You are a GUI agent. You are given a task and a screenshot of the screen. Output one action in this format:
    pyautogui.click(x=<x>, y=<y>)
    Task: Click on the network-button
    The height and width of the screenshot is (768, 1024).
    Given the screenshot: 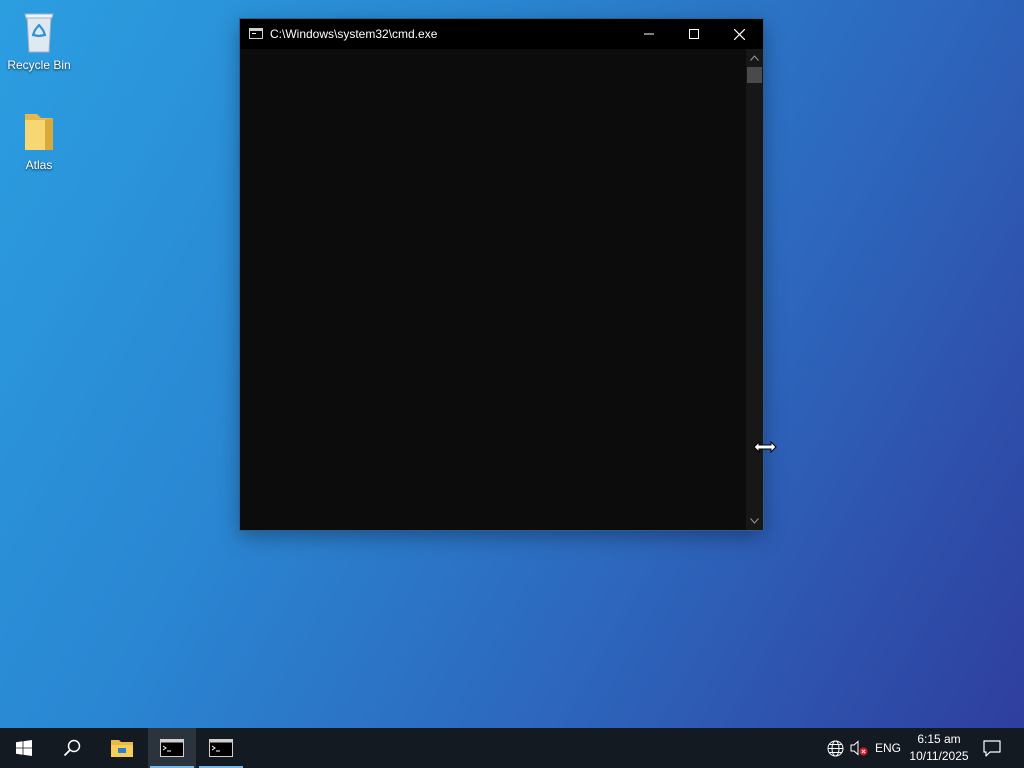 What is the action you would take?
    pyautogui.click(x=835, y=748)
    